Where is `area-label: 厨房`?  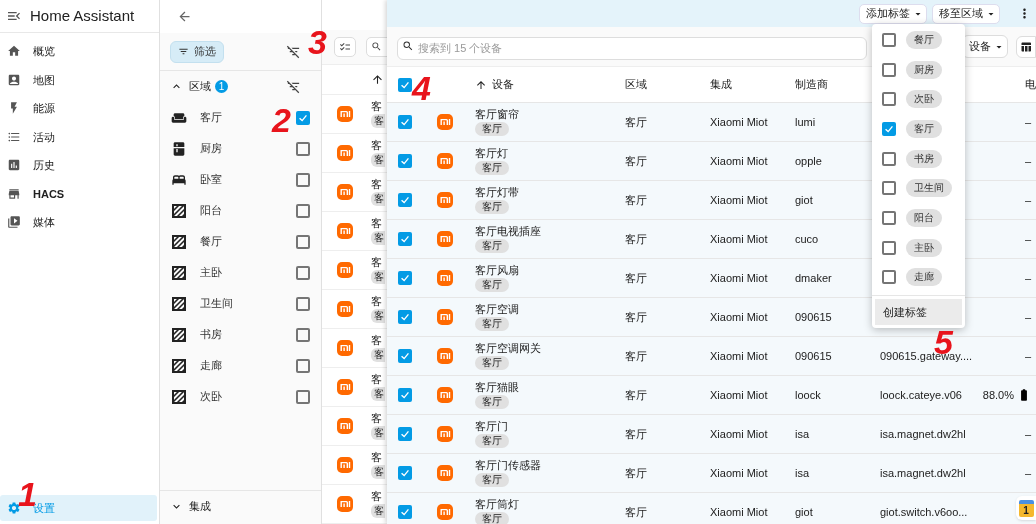
area-label: 厨房 is located at coordinates (211, 149).